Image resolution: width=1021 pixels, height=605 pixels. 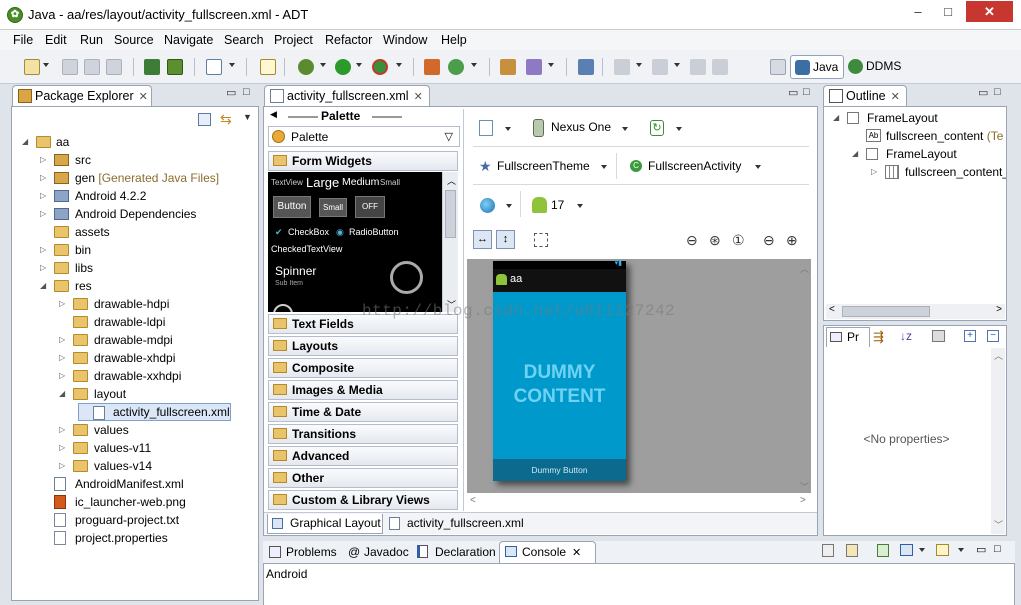 I want to click on dummy-button: Dummy Button, so click(x=559, y=470).